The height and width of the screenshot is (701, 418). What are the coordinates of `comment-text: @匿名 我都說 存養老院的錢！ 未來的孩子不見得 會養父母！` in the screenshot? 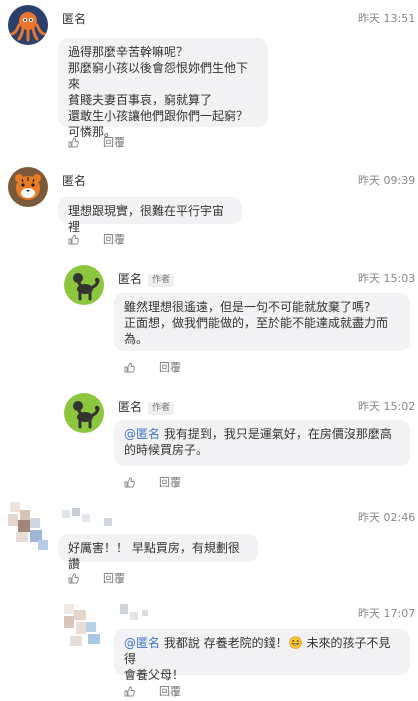 It's located at (262, 655).